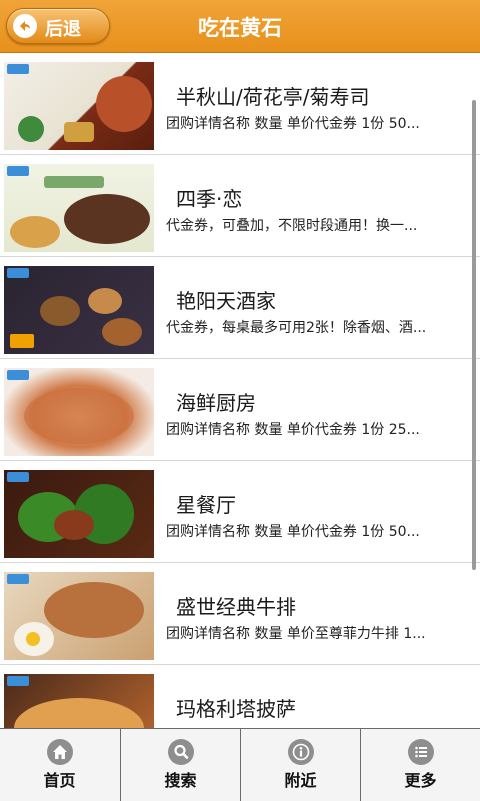 Image resolution: width=480 pixels, height=801 pixels. Describe the element at coordinates (300, 780) in the screenshot. I see `tab-label: 附近` at that location.